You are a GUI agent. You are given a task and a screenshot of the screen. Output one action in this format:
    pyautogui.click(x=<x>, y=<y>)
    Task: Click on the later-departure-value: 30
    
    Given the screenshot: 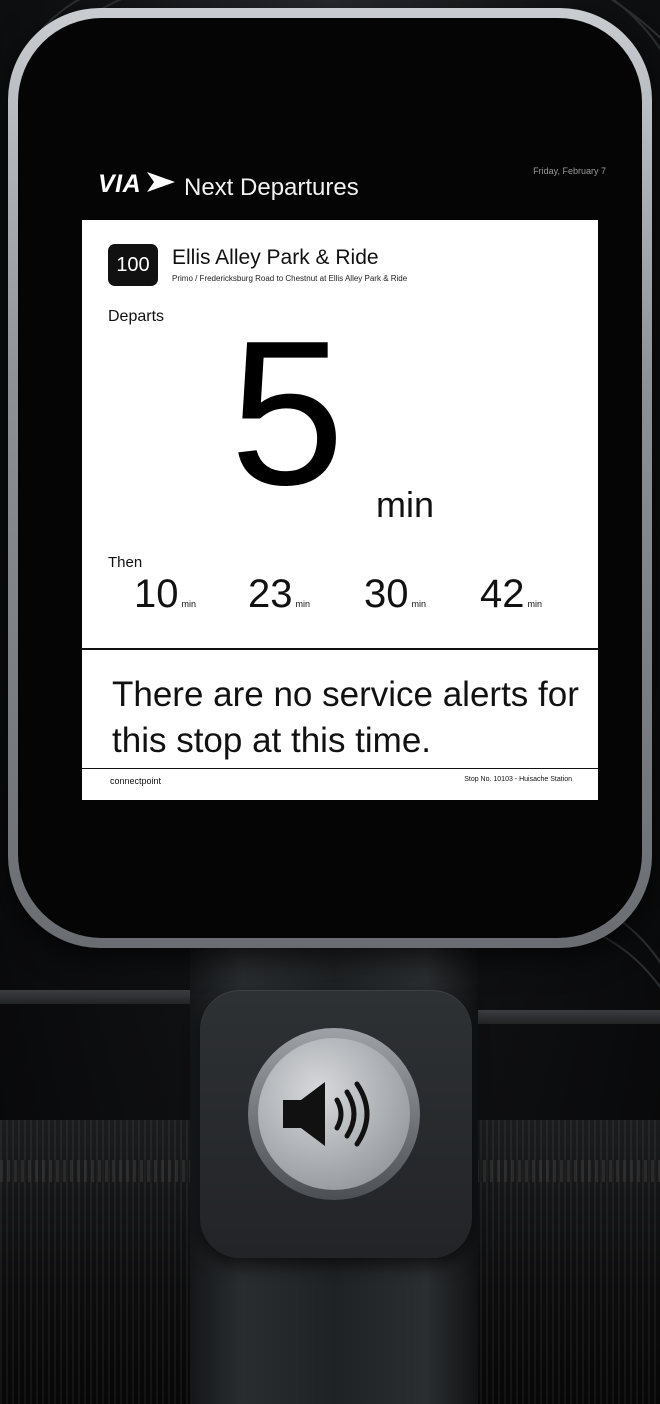 What is the action you would take?
    pyautogui.click(x=386, y=594)
    